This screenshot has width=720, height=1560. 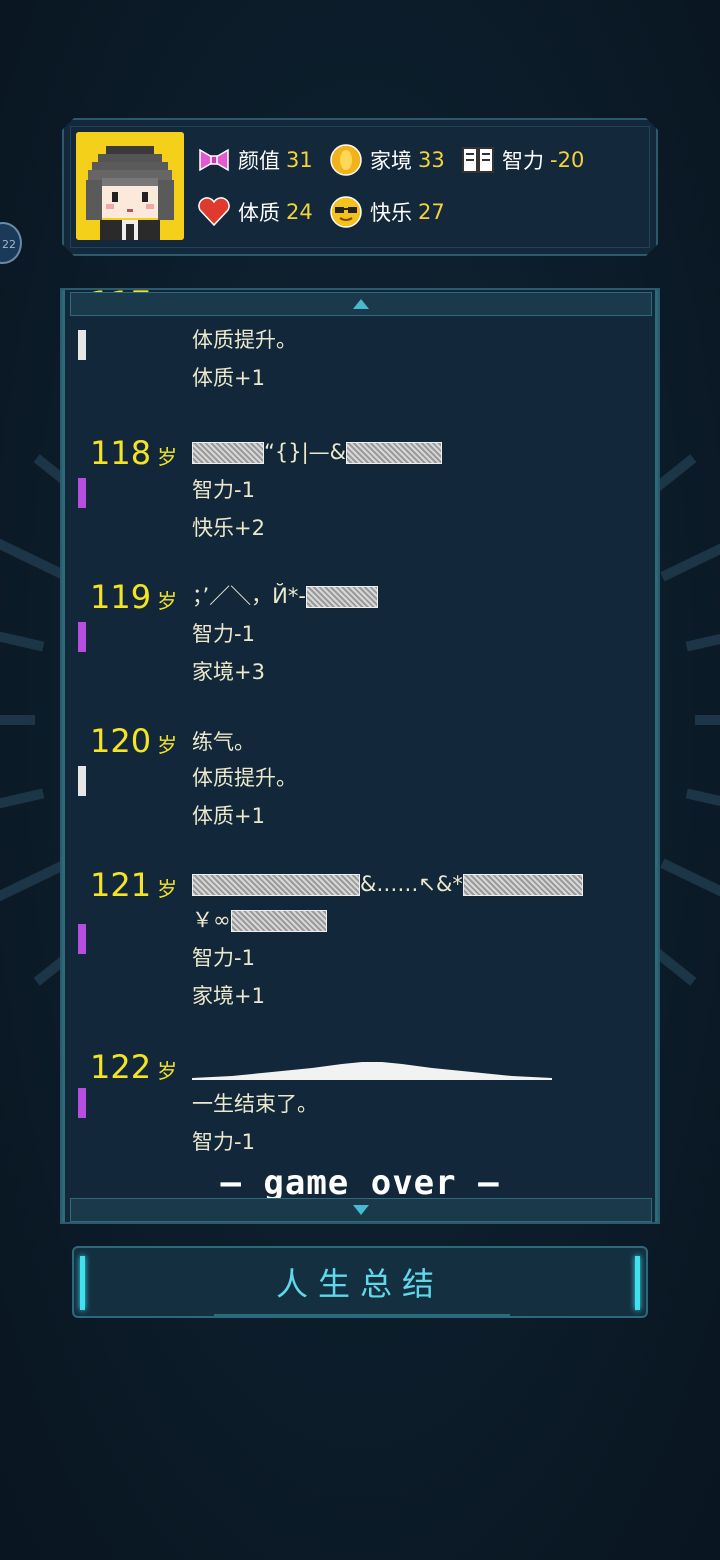 What do you see at coordinates (63, 756) in the screenshot?
I see `panel-edge-left` at bounding box center [63, 756].